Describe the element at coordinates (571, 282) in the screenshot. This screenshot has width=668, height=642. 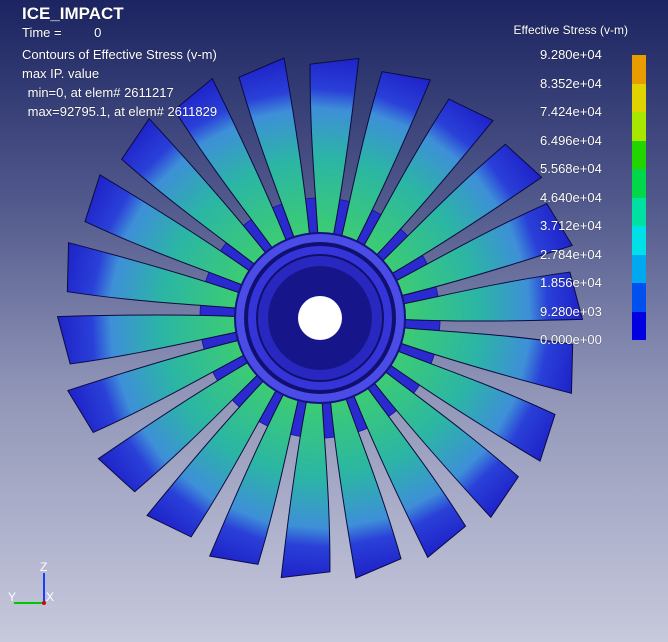
I see `legend-label: 1.856e+04` at that location.